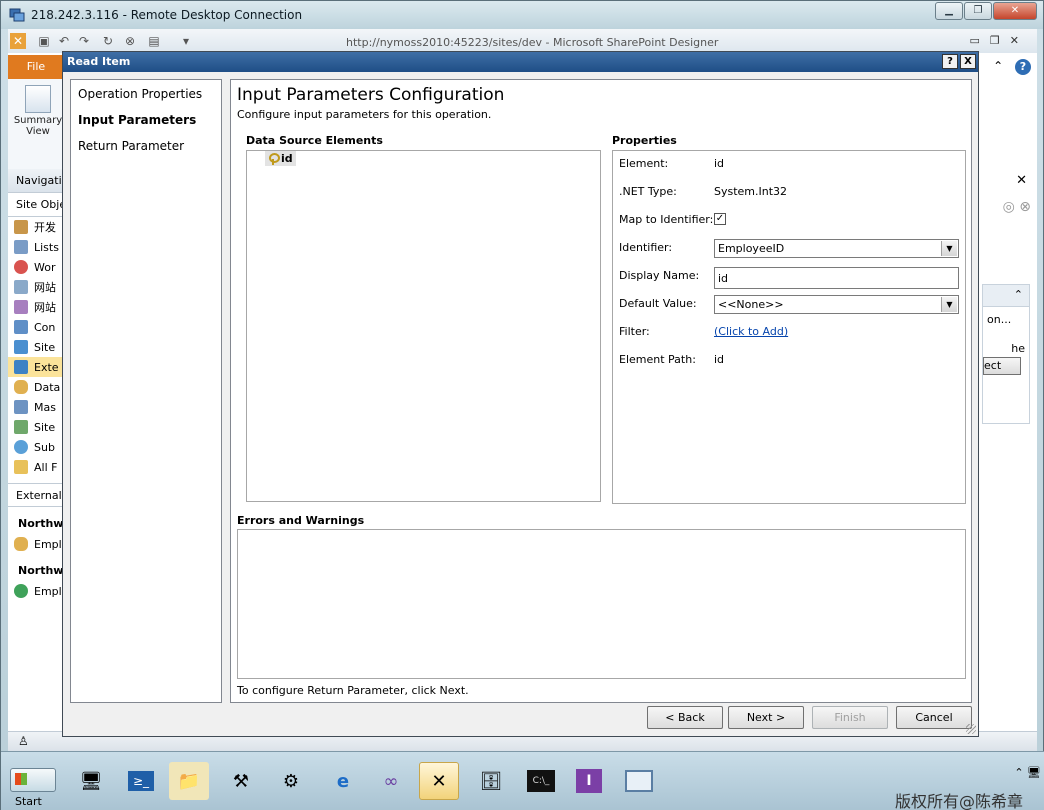  Describe the element at coordinates (38, 111) in the screenshot. I see `summary-view-button: Summary View` at that location.